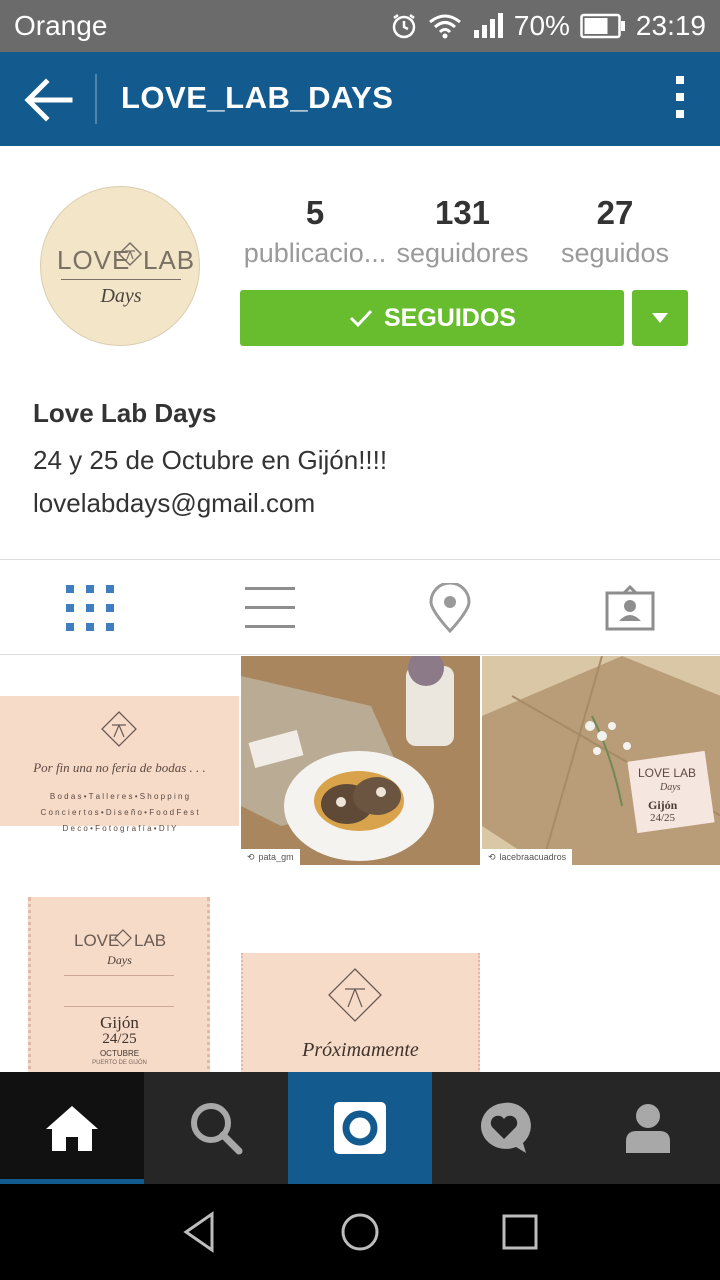 Image resolution: width=720 pixels, height=1280 pixels. I want to click on following-button: SEGUIDOS, so click(432, 318).